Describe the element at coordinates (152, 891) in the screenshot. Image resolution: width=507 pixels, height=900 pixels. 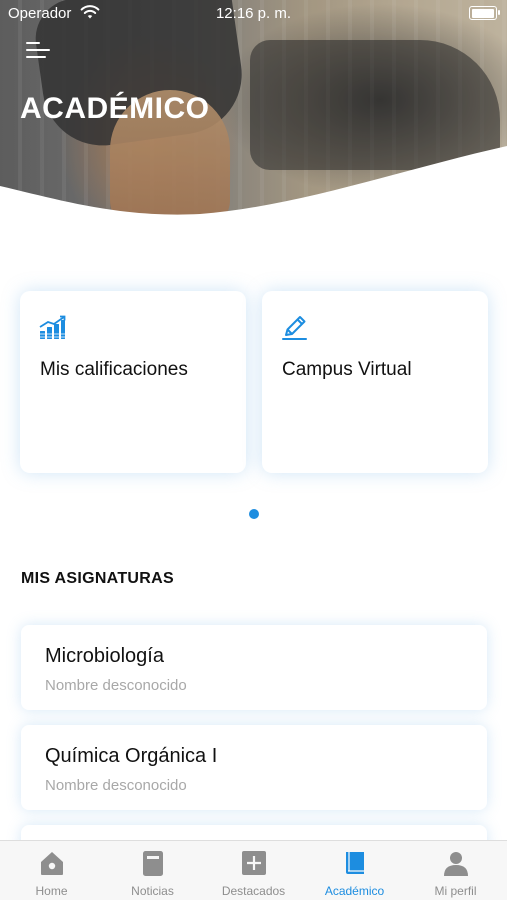
I see `tab-label: Noticias` at that location.